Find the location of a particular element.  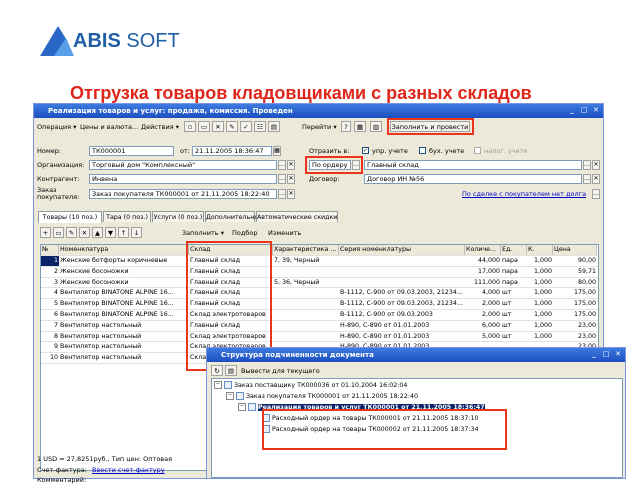

tab-additional: Дополнительно is located at coordinates (231, 216).